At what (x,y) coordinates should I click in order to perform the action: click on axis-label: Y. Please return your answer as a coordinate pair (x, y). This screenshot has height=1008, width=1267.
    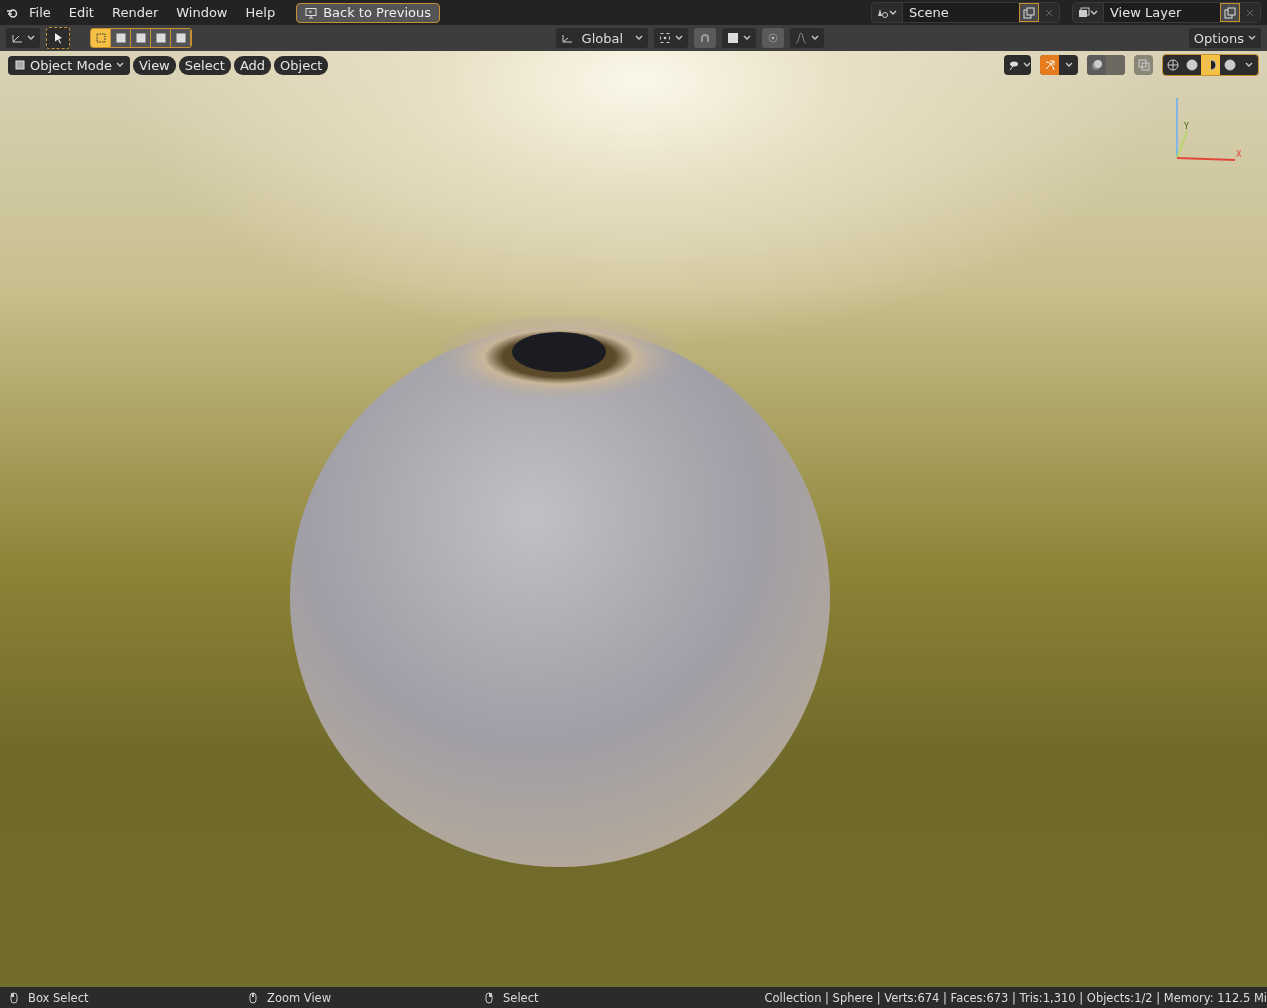
    Looking at the image, I should click on (1186, 126).